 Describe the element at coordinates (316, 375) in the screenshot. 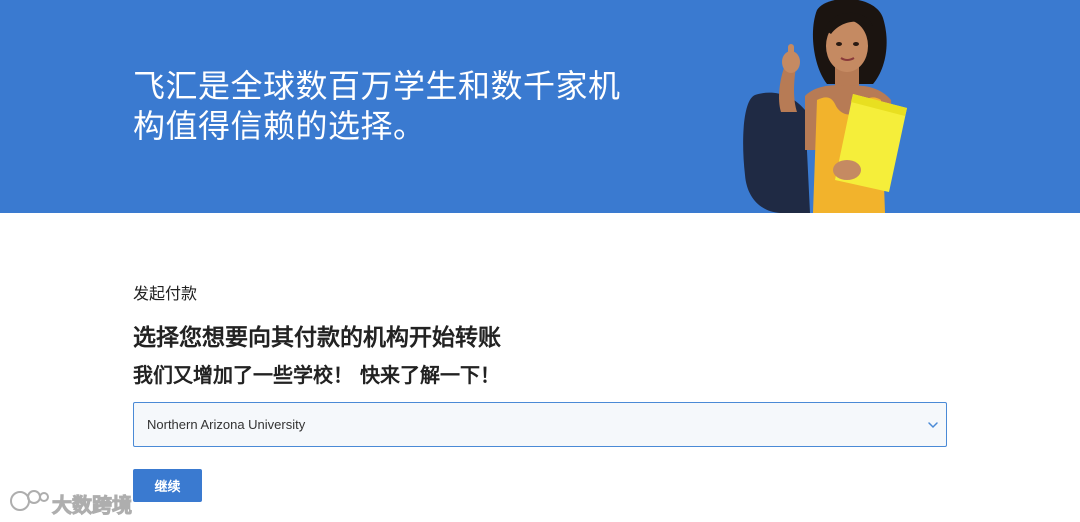

I see `page-subheading: 我们又增加了一些学校！ 快来了解一下！` at that location.